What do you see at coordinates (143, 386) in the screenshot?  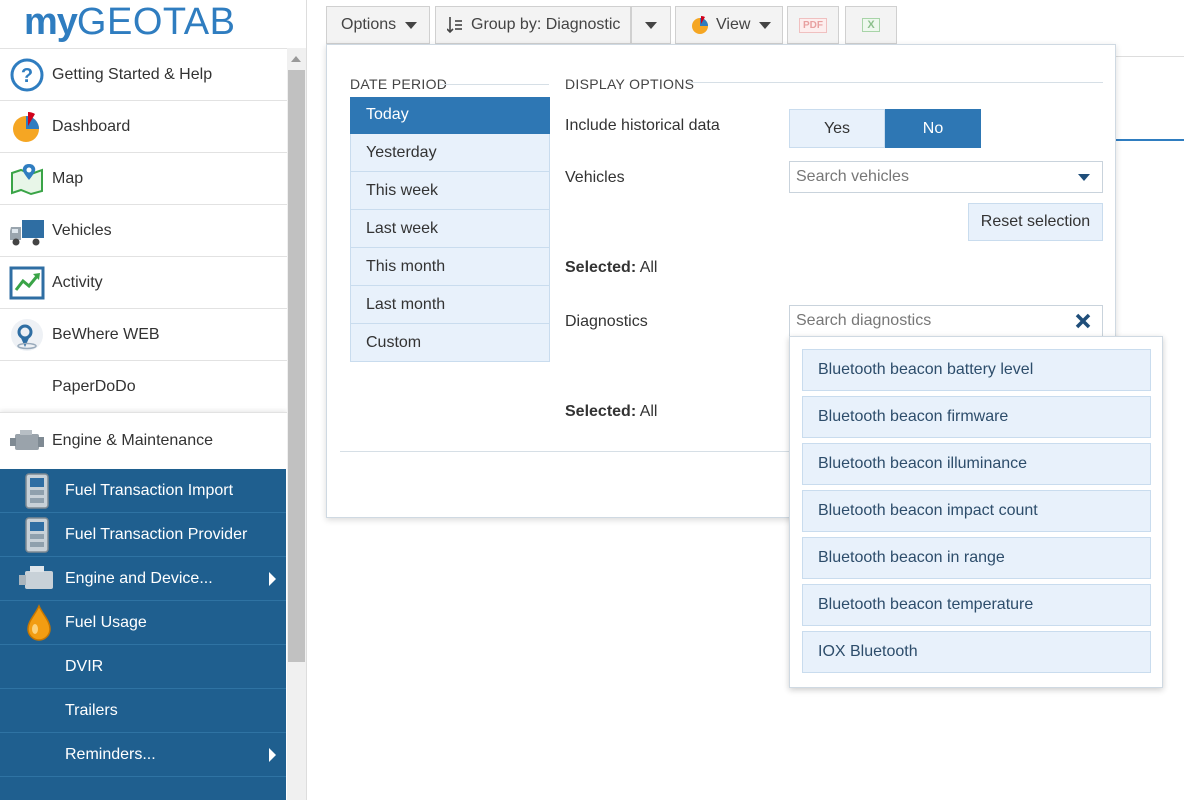 I see `sidebar-item-paperdodo: PaperDoDo` at bounding box center [143, 386].